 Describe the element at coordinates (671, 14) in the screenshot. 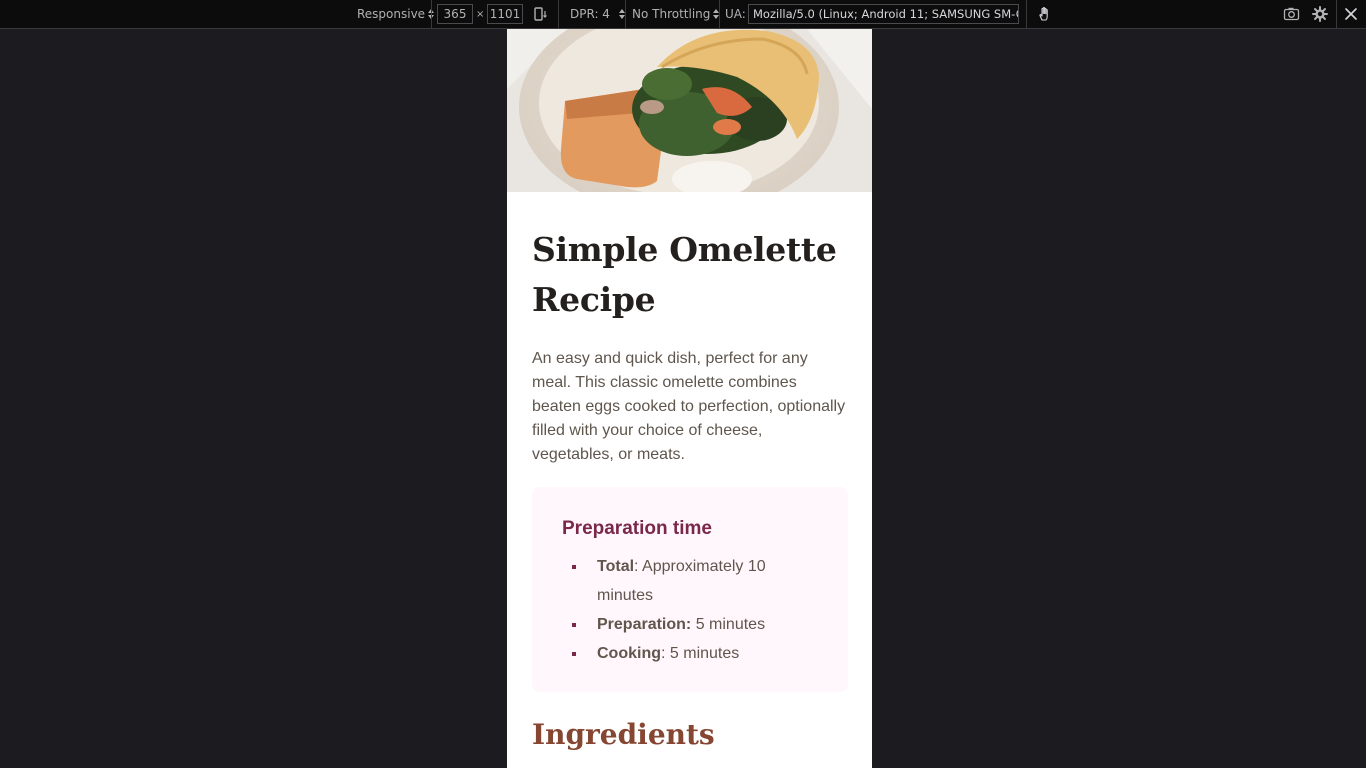

I see `throttling-label: No Throttling` at that location.